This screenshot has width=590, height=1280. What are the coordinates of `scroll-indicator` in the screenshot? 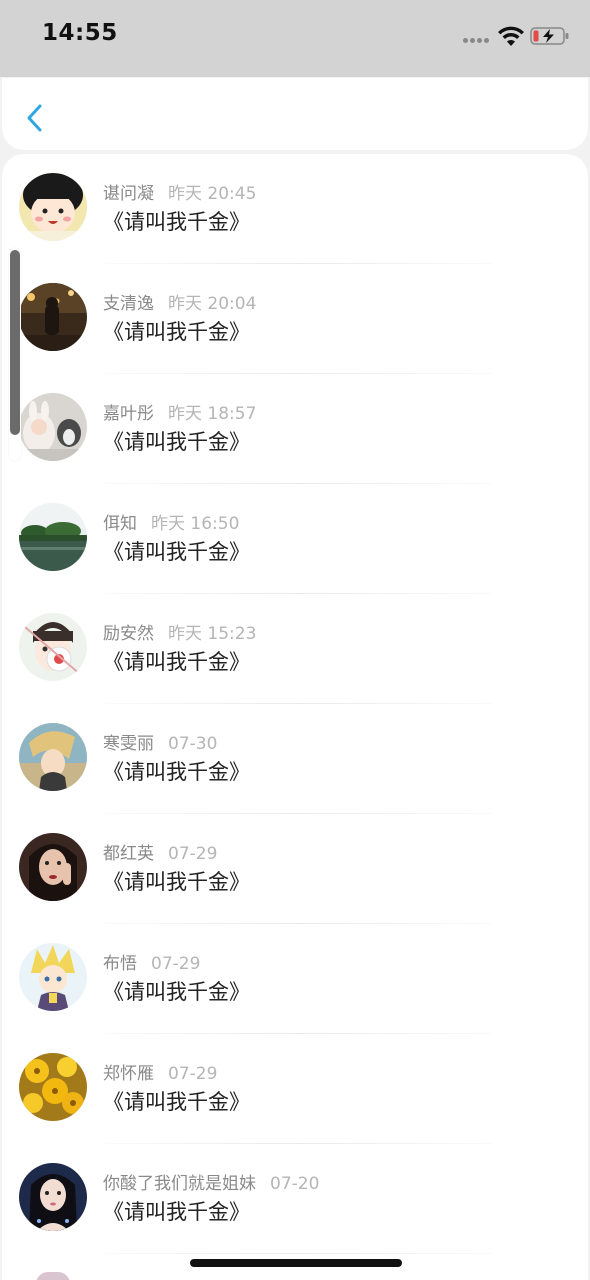 It's located at (15, 354).